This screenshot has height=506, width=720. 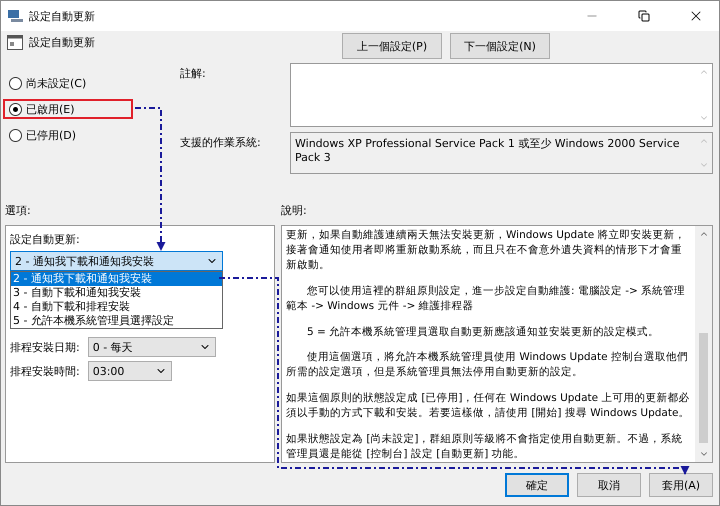 What do you see at coordinates (130, 371) in the screenshot?
I see `time-dropdown: 03:00` at bounding box center [130, 371].